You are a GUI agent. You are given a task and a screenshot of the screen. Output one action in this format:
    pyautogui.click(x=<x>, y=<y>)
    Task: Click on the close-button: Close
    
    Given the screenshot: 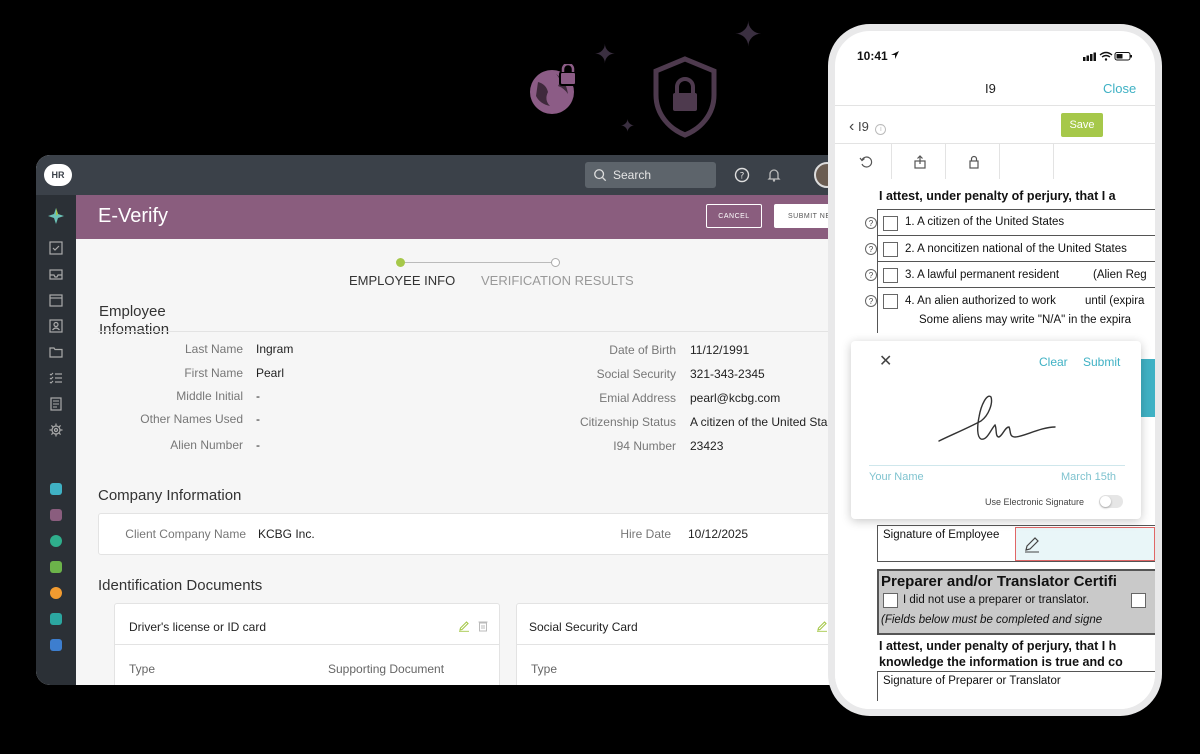 What is the action you would take?
    pyautogui.click(x=1119, y=88)
    